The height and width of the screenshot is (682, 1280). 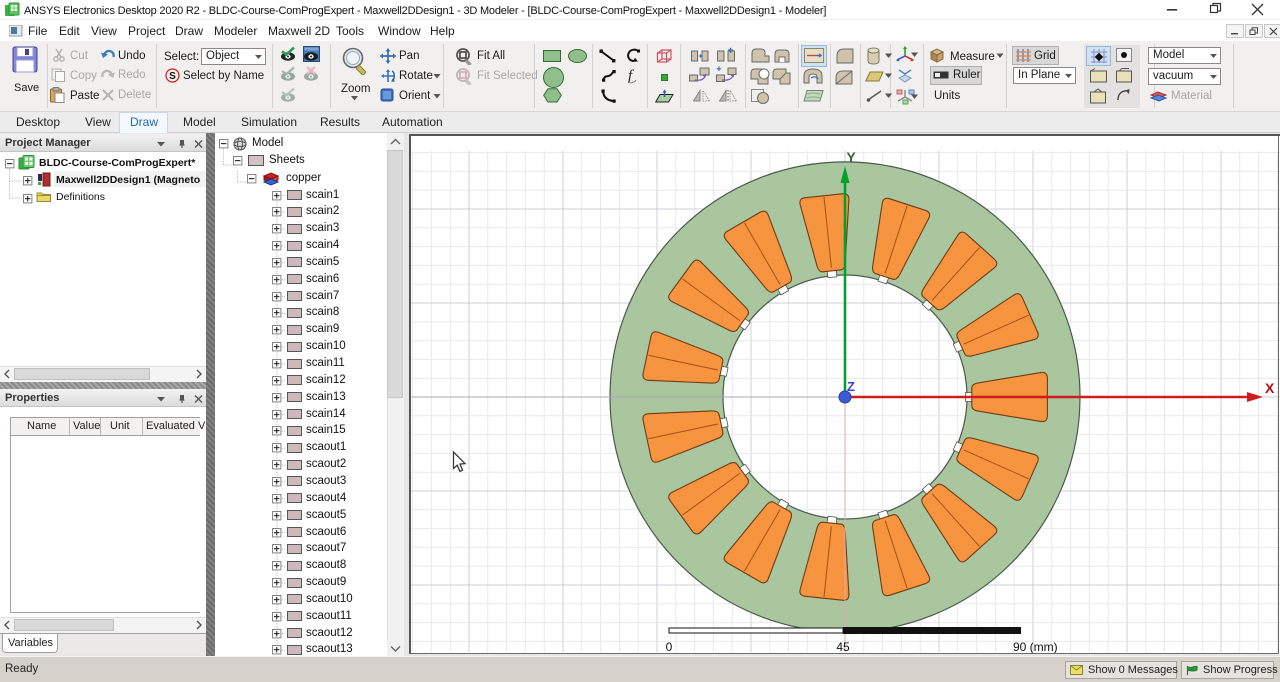 I want to click on svg-text: S, so click(x=172, y=76).